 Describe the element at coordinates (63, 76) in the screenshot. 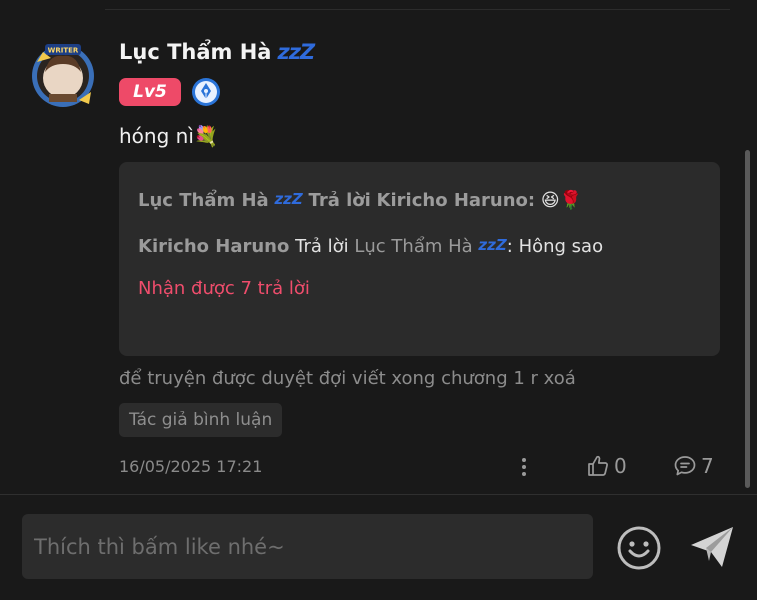

I see `avatar: WRITER` at that location.